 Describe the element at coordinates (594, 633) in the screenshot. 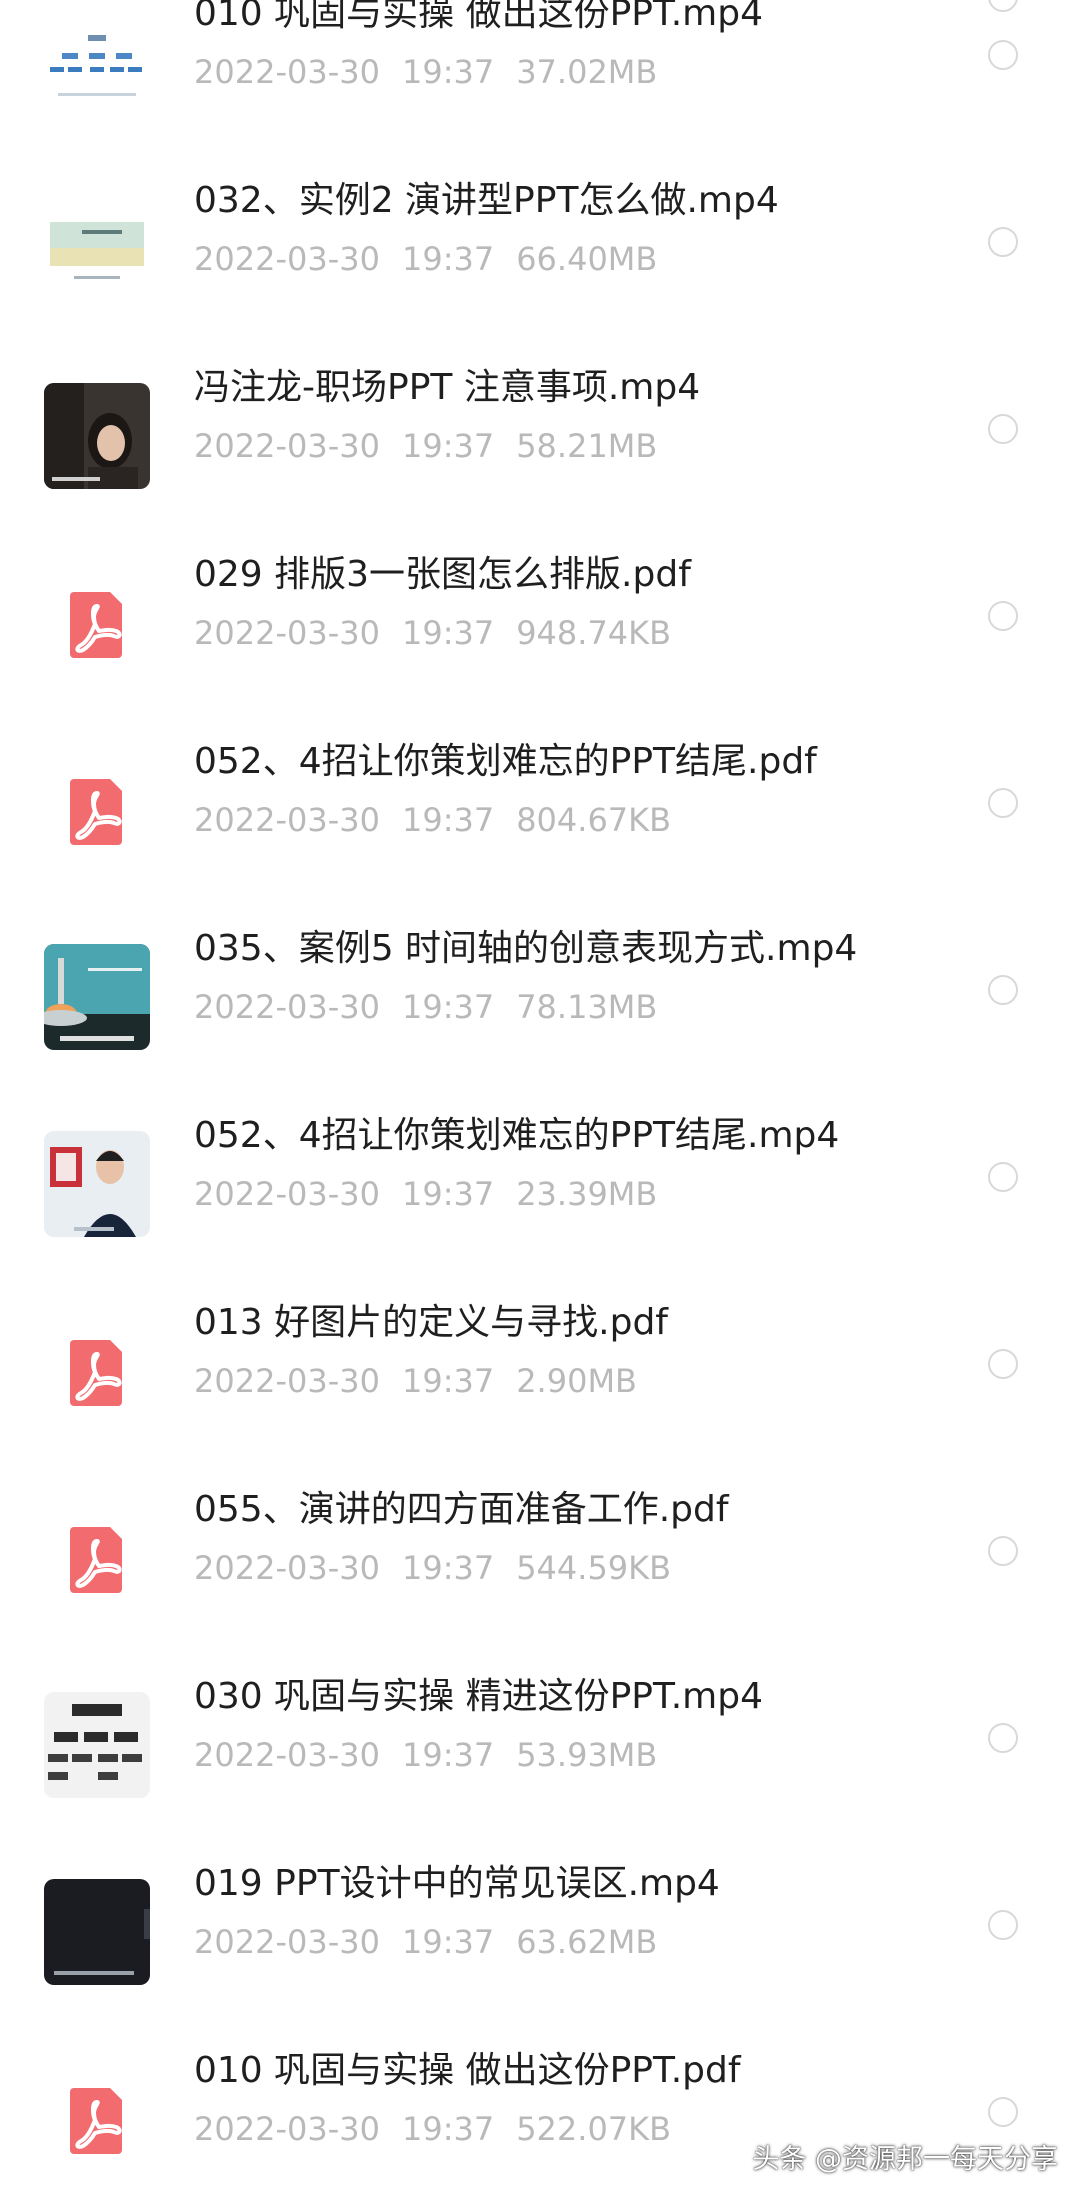

I see `file-size: 948.74KB` at that location.